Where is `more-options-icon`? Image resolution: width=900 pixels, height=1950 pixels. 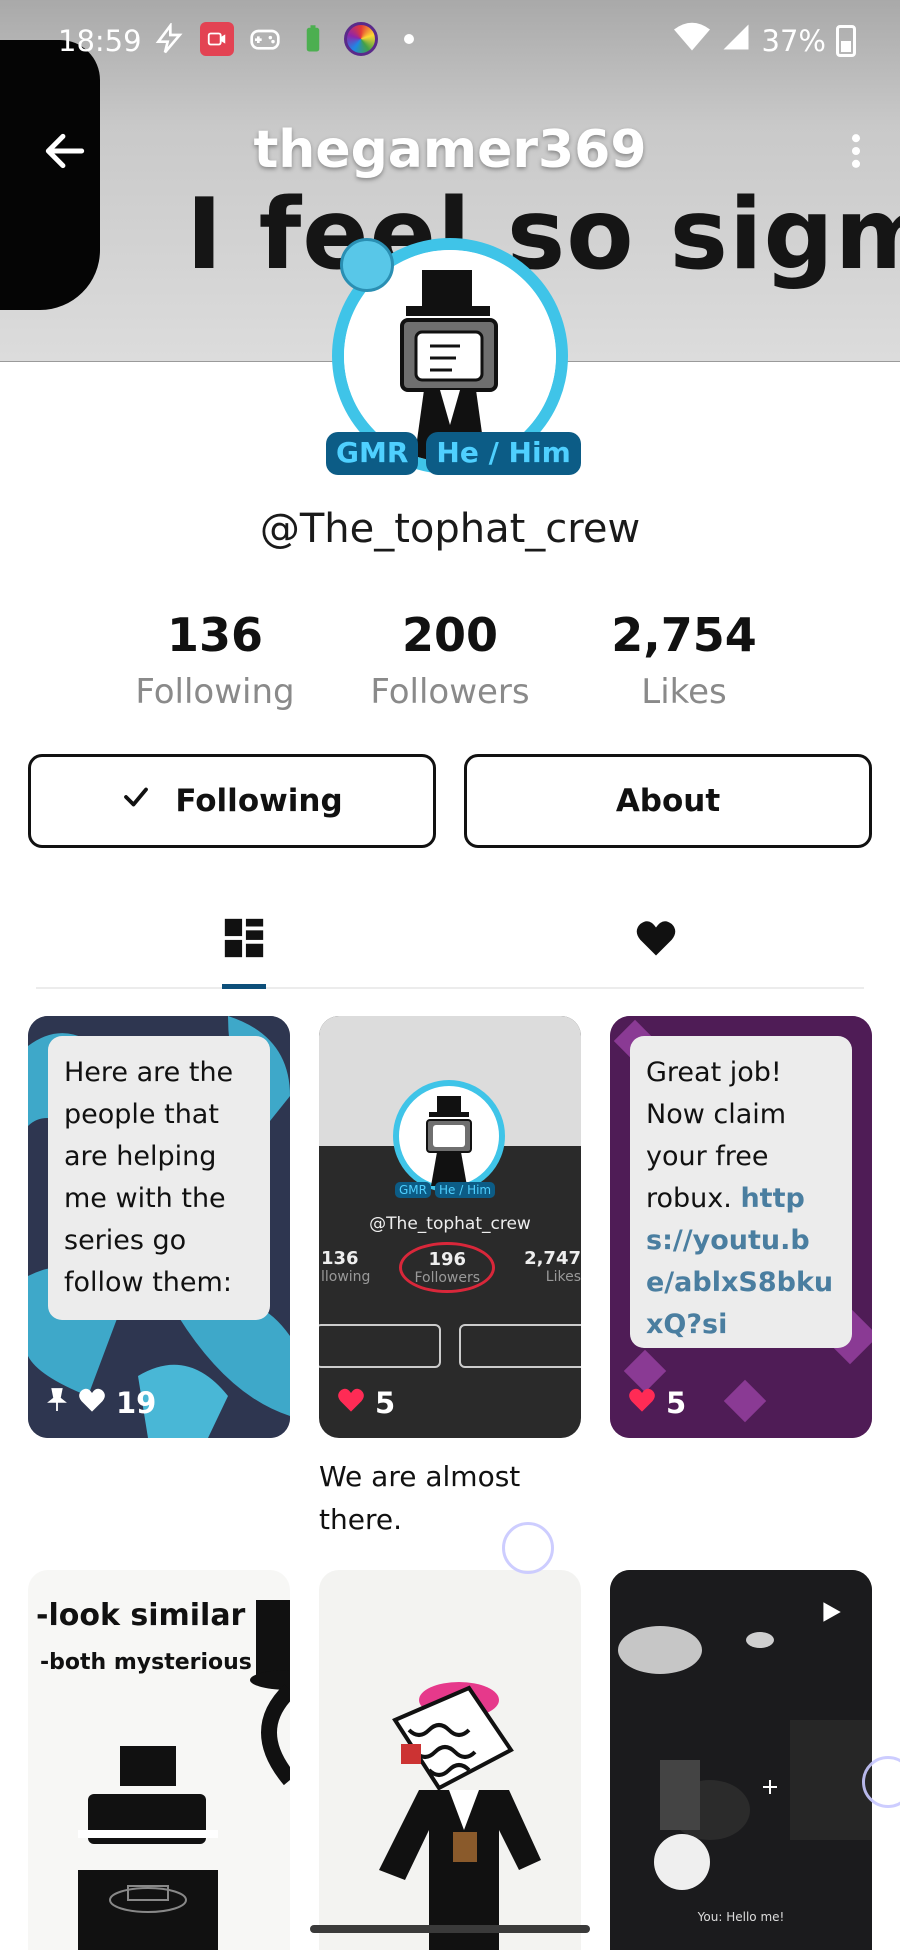 more-options-icon is located at coordinates (856, 151).